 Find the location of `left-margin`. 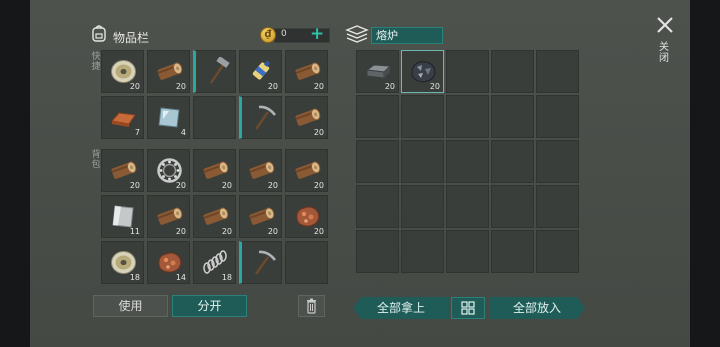

left-margin is located at coordinates (15, 173).